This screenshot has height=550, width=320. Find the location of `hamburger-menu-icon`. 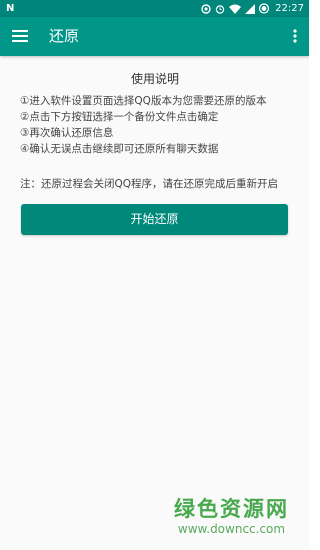

hamburger-menu-icon is located at coordinates (20, 36).